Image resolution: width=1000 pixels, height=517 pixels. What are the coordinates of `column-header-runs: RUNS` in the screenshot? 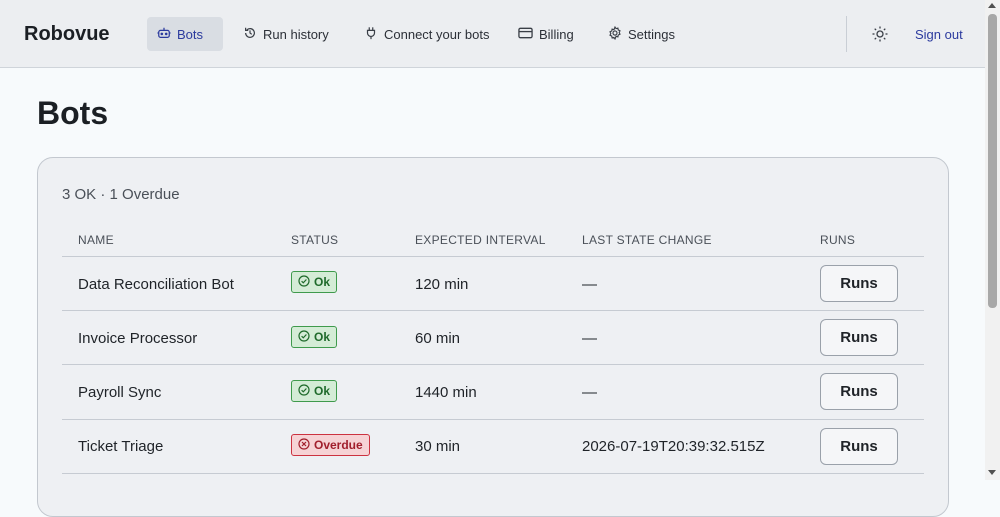 It's located at (838, 240).